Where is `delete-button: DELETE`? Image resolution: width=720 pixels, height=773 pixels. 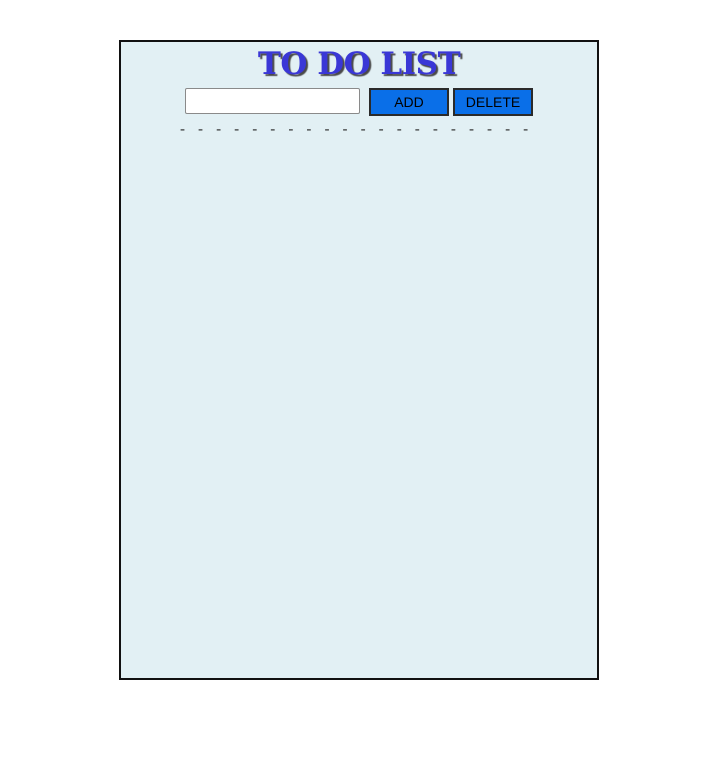
delete-button: DELETE is located at coordinates (493, 102).